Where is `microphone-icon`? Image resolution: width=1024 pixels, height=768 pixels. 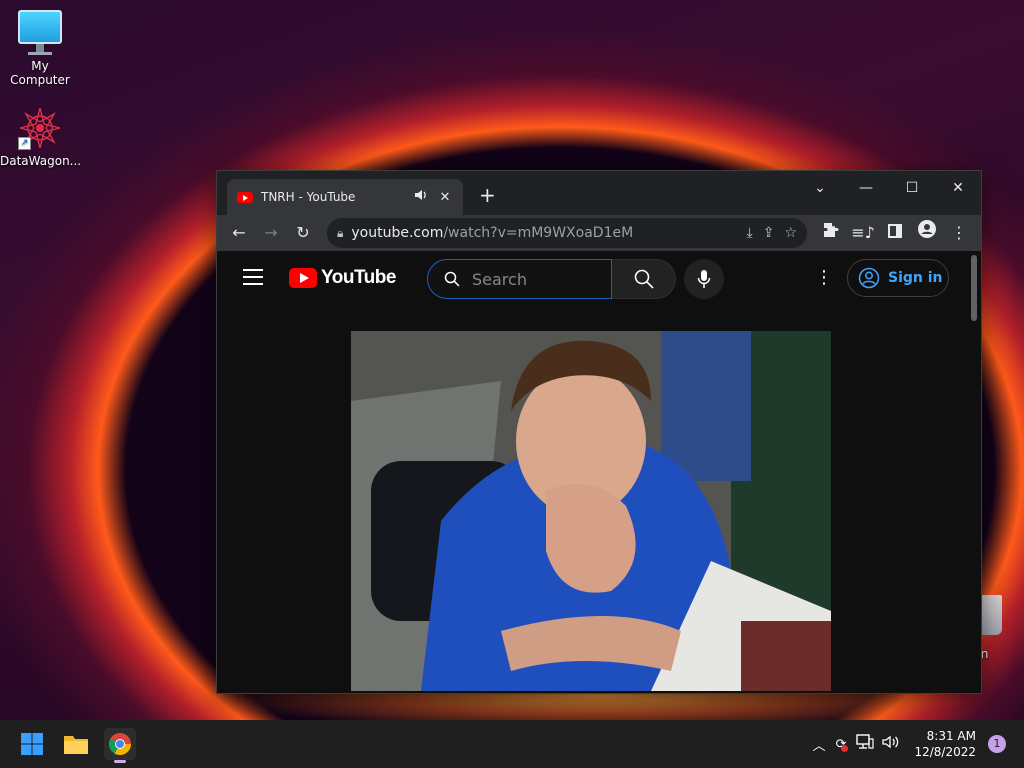 microphone-icon is located at coordinates (704, 279).